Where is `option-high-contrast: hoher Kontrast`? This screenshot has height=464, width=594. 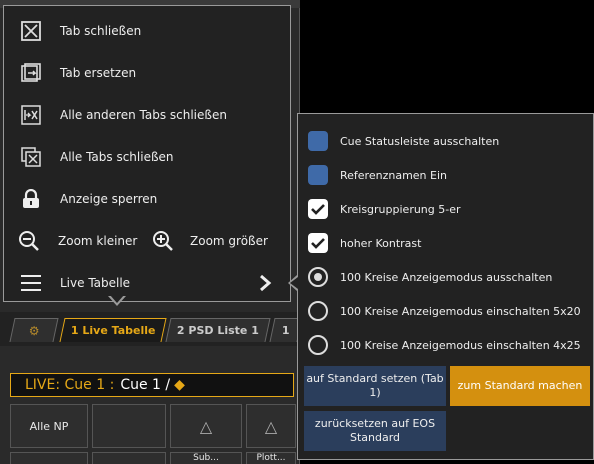 option-high-contrast: hoher Kontrast is located at coordinates (445, 243).